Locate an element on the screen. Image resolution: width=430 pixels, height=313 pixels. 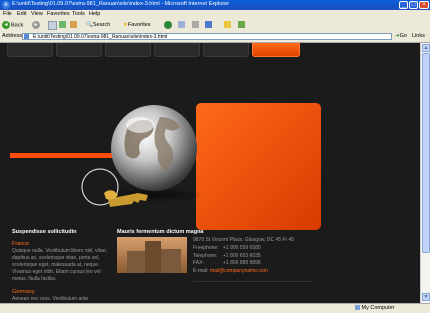
page-icon is located at coordinates (26, 36).